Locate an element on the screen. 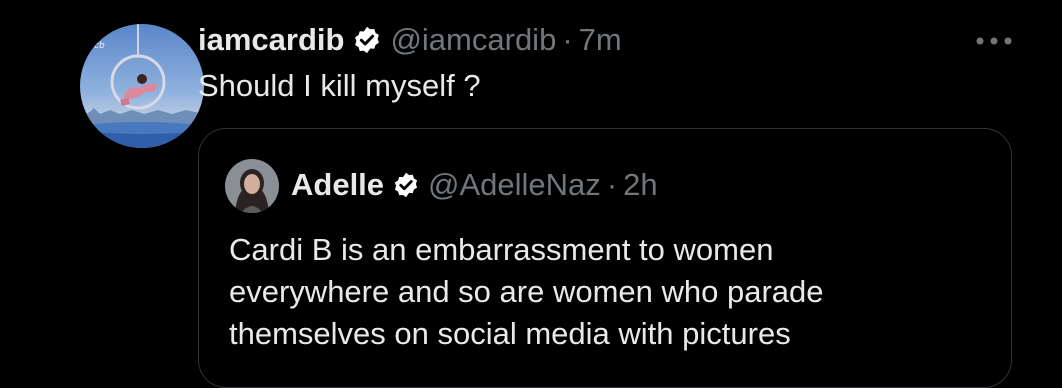  more-options-icon is located at coordinates (994, 41).